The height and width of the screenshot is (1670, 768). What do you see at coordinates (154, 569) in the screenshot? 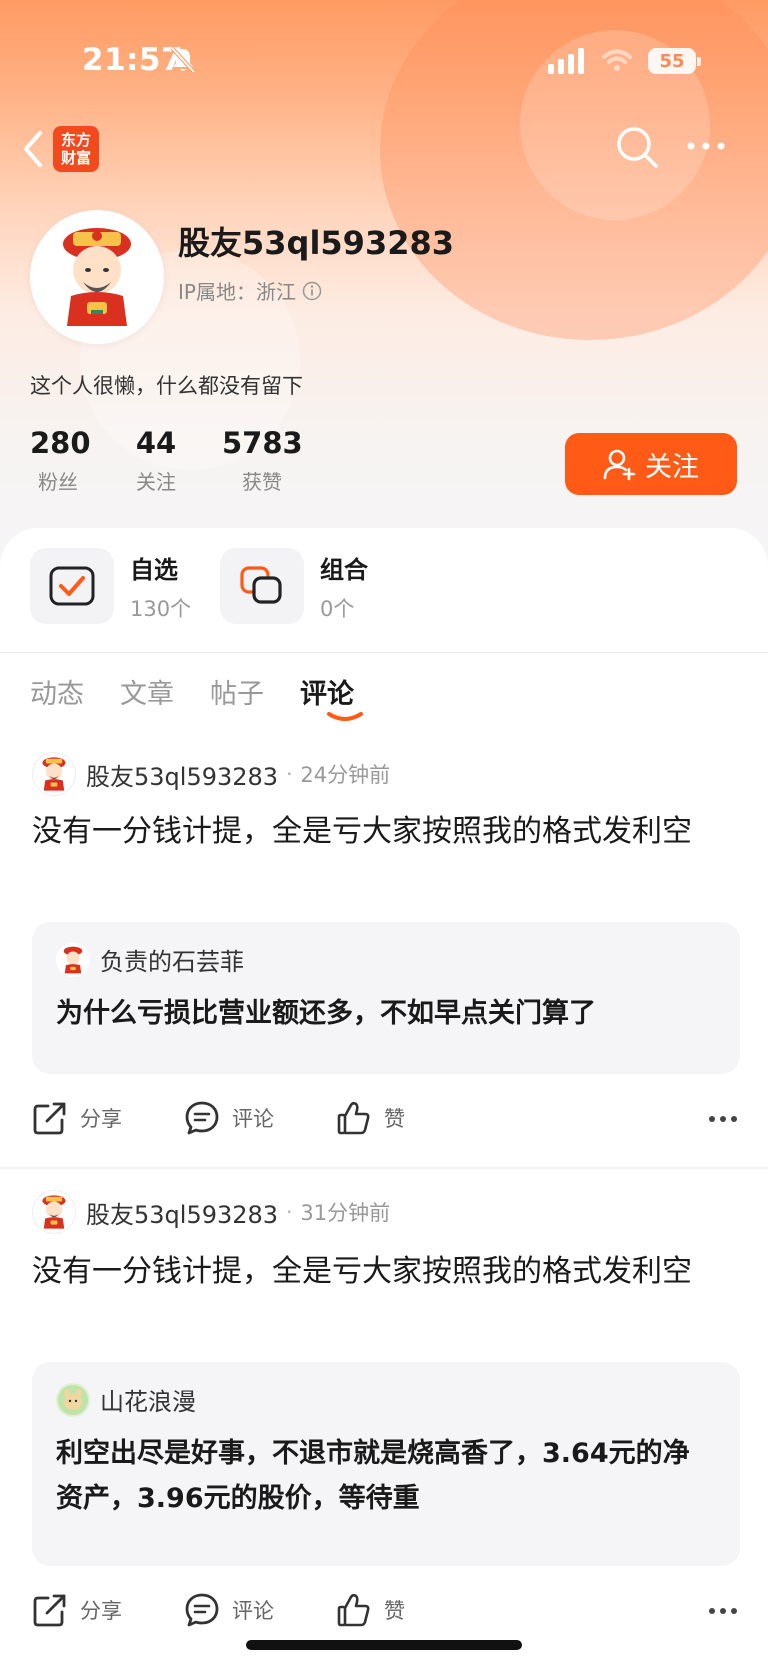
I see `shortcut-title: 自选` at bounding box center [154, 569].